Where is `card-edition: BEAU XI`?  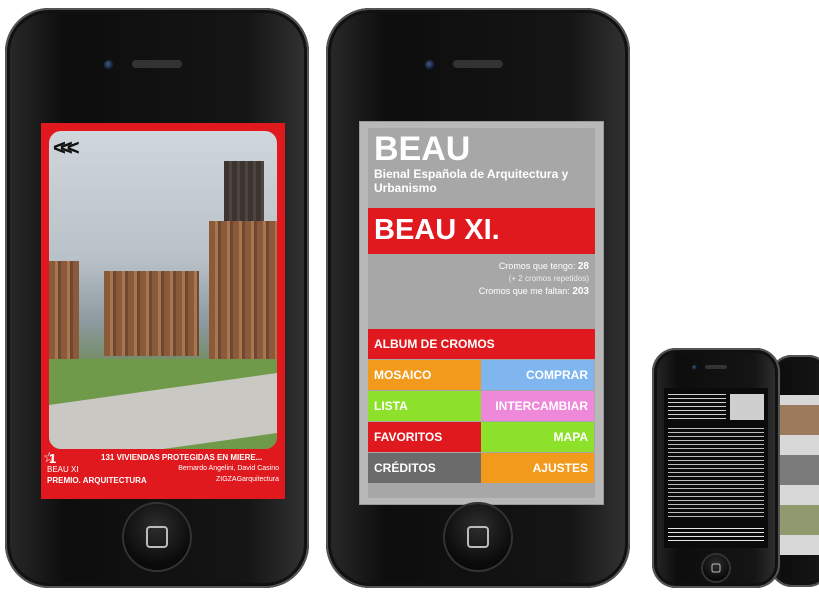
card-edition: BEAU XI is located at coordinates (63, 469).